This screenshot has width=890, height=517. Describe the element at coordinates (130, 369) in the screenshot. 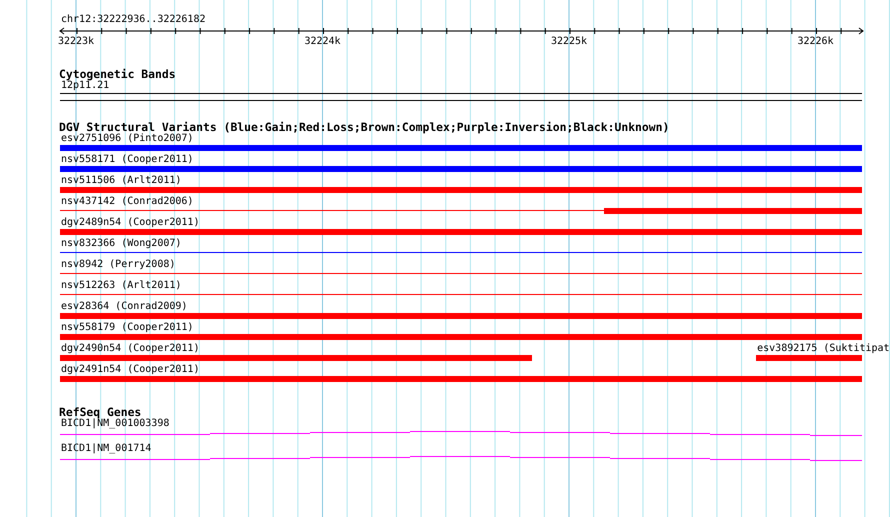

I see `variant-label: dgv2491n54 (Cooper2011)` at that location.